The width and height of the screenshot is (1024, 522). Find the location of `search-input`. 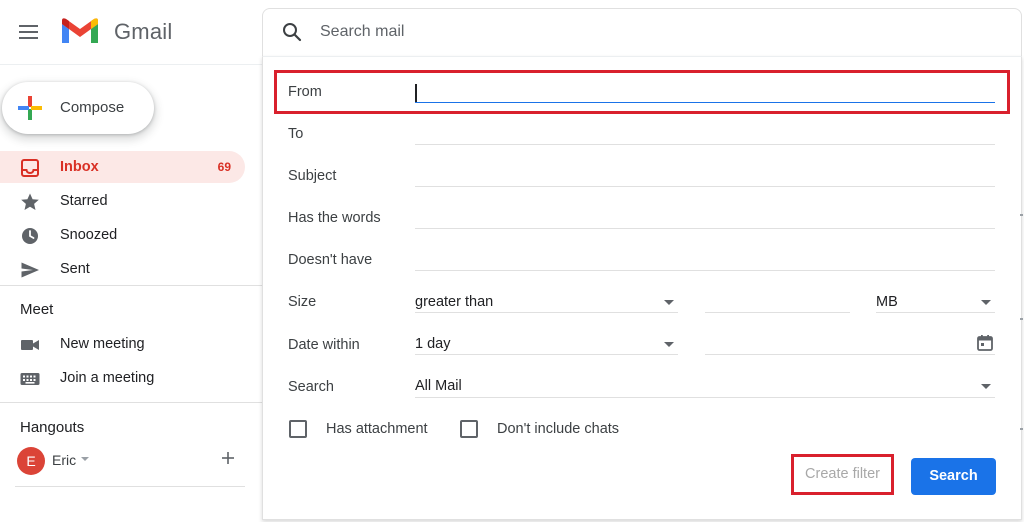

search-input is located at coordinates (640, 32).